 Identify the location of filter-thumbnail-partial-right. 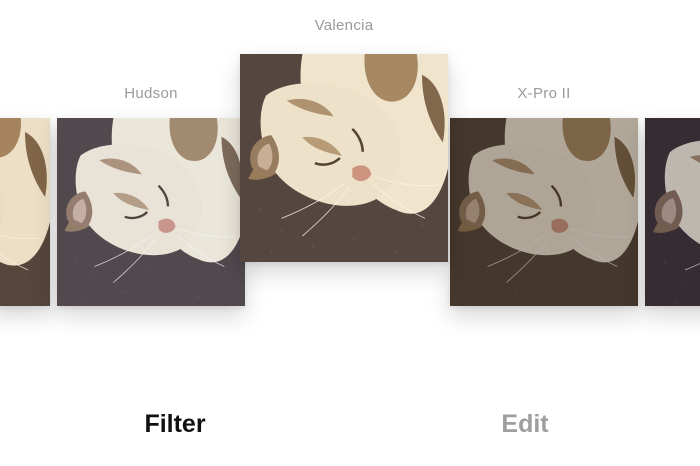
(672, 212).